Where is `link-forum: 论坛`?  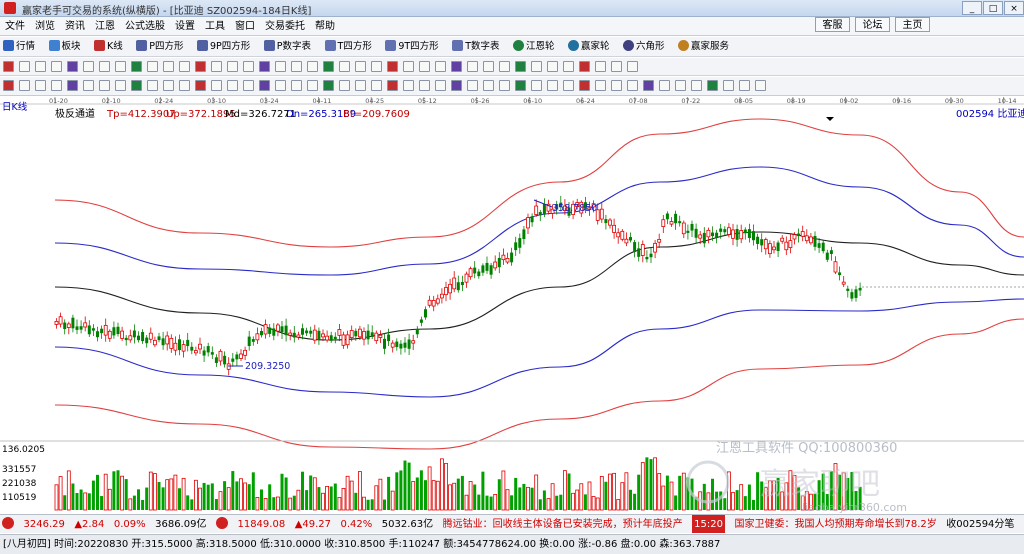
link-forum: 论坛 is located at coordinates (872, 24).